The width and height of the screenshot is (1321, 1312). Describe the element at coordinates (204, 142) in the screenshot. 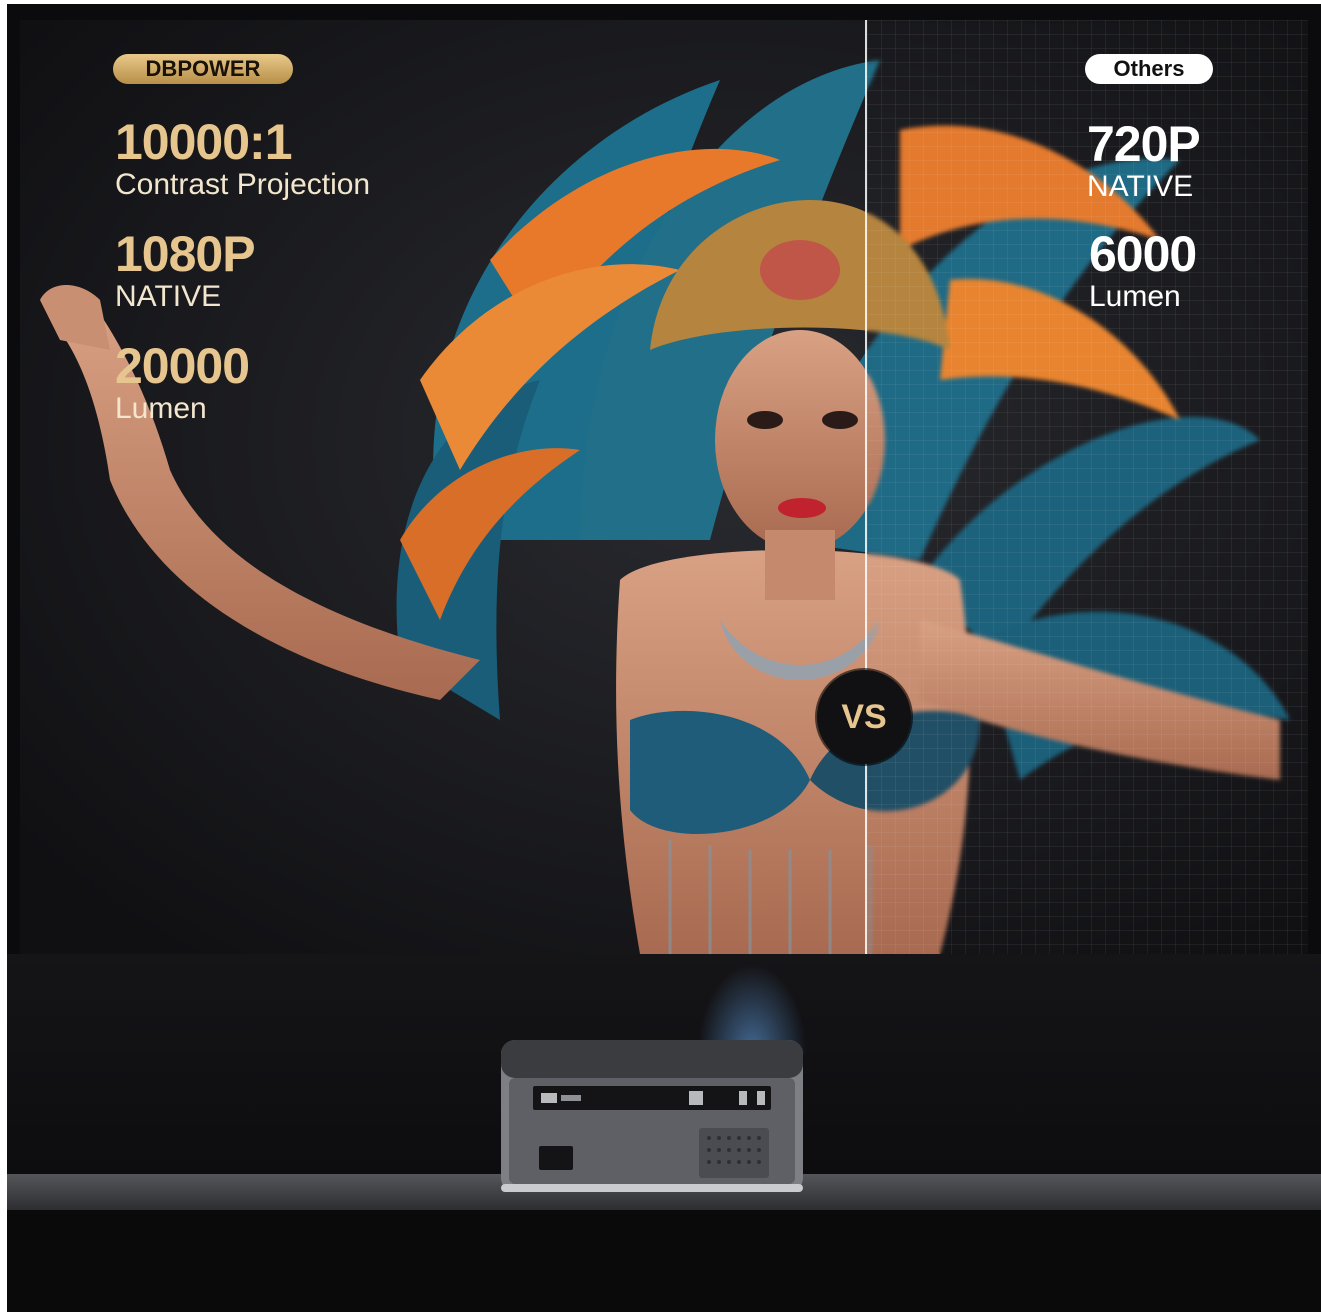

I see `spec-value: 10000:1` at that location.